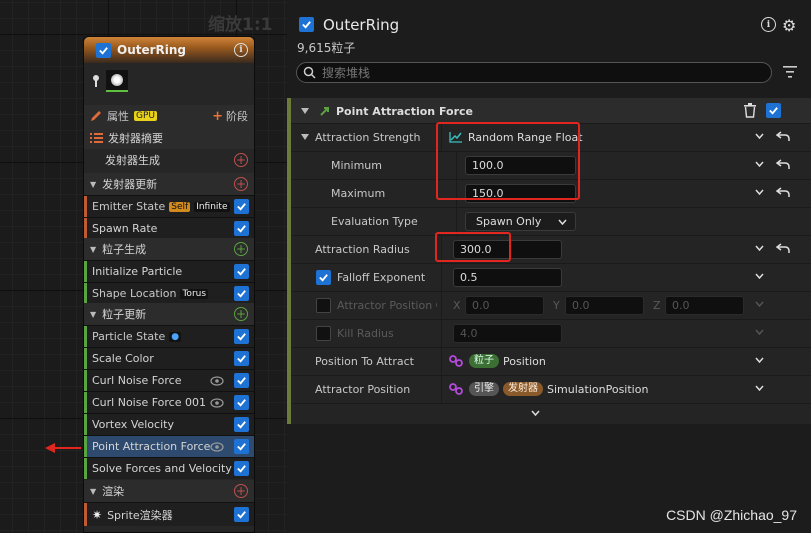 This screenshot has width=811, height=533. I want to click on linked-input: 引擎 发射器 SimulationPosition, so click(548, 389).